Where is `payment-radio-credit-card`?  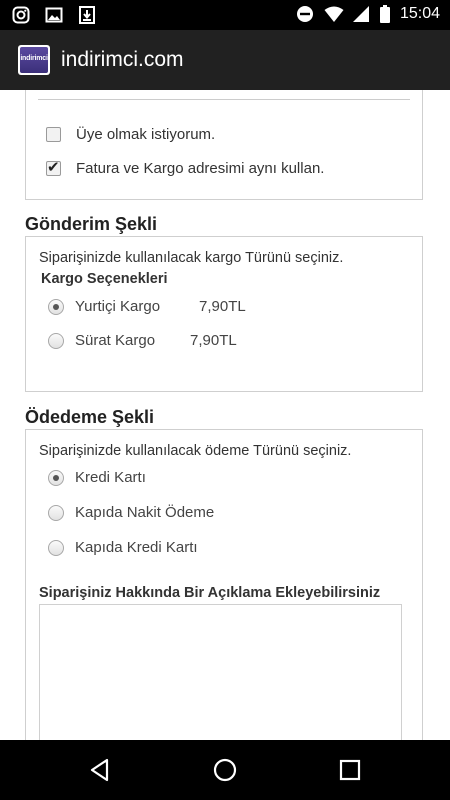
payment-radio-credit-card is located at coordinates (56, 477).